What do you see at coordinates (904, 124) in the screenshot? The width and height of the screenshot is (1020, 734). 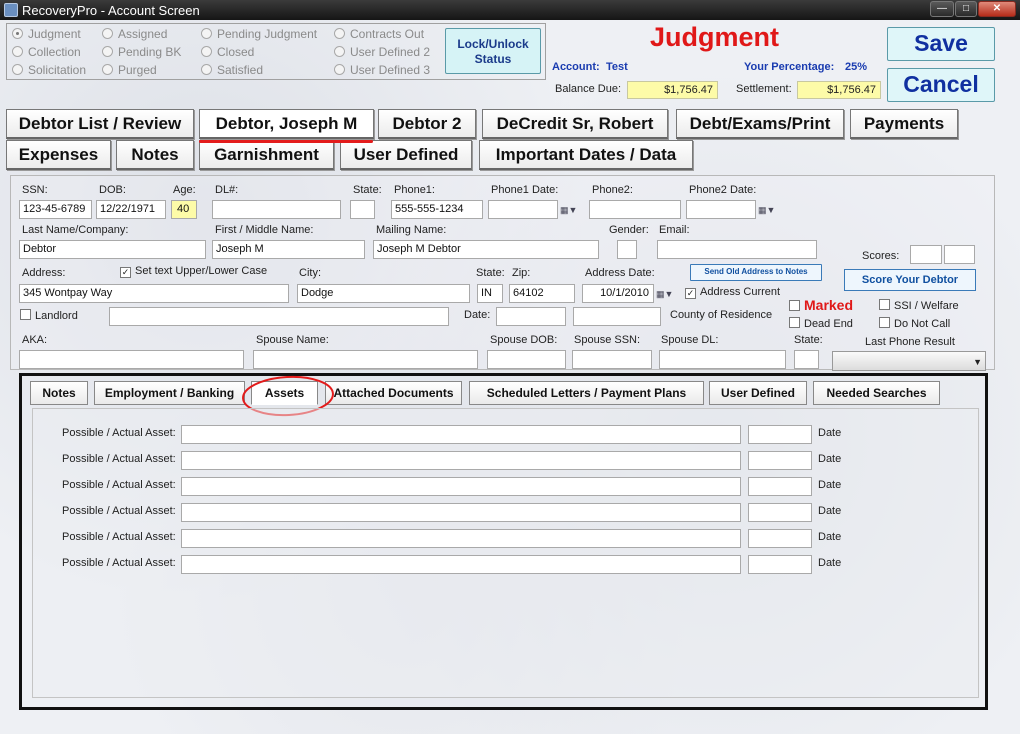 I see `tab-payments: Payments` at bounding box center [904, 124].